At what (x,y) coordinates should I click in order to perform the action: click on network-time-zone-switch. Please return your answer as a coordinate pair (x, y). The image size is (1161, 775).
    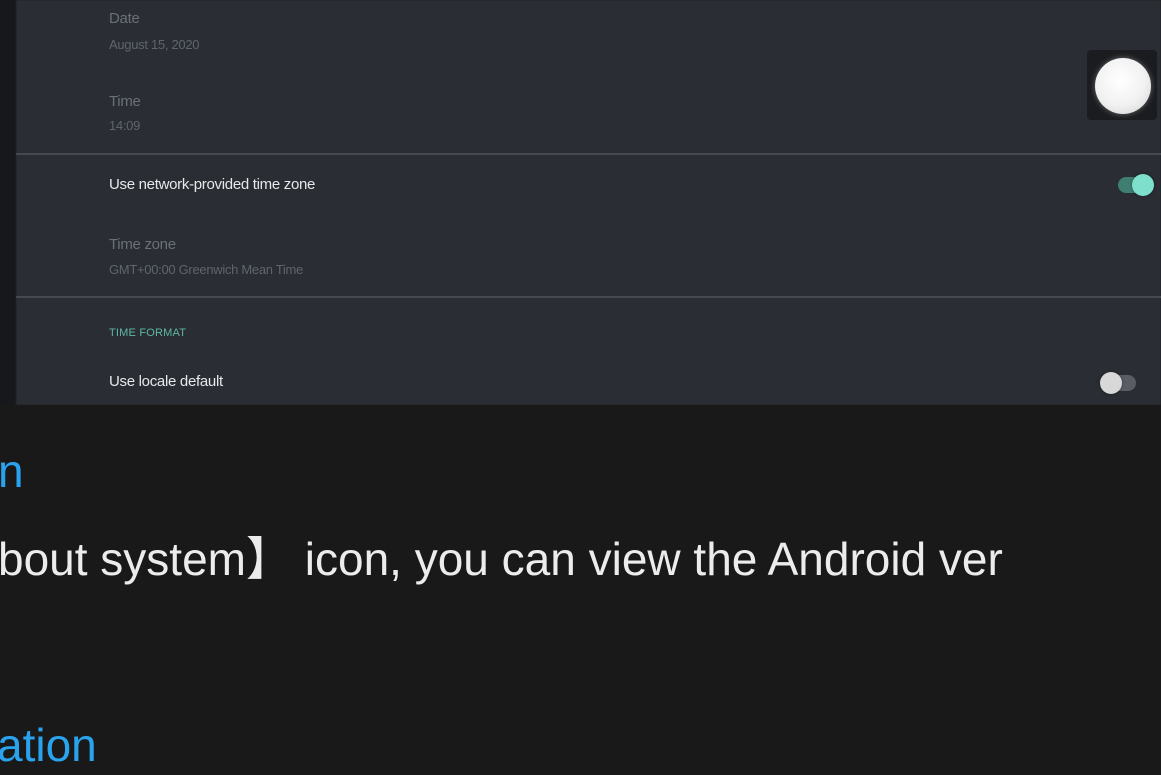
    Looking at the image, I should click on (1136, 185).